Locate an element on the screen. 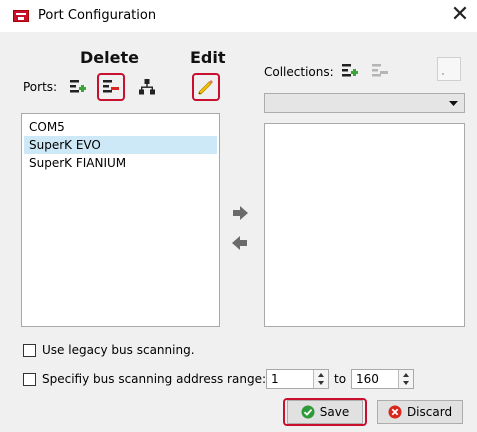  remove-port-icon is located at coordinates (111, 86).